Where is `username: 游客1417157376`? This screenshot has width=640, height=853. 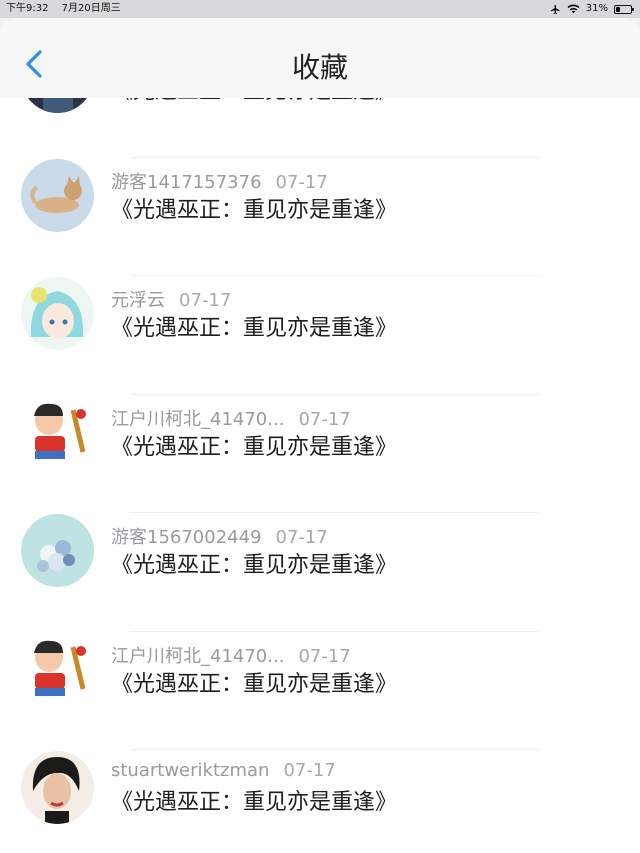 username: 游客1417157376 is located at coordinates (186, 182).